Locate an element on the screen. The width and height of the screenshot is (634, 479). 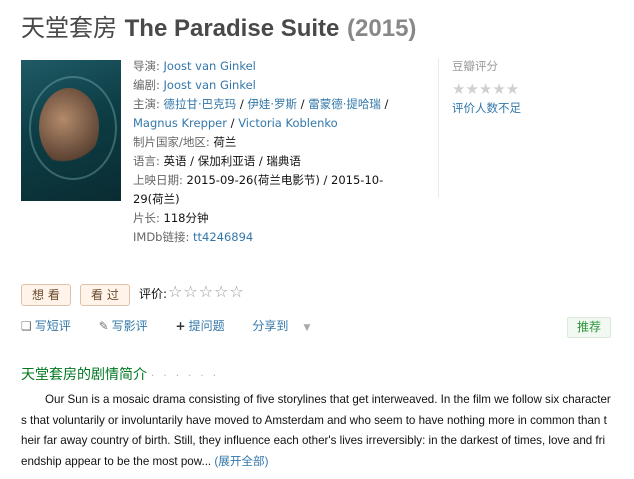
language-row: 语言: 英语 / 保加利亚语 / 瑞典语 is located at coordinates (268, 161).